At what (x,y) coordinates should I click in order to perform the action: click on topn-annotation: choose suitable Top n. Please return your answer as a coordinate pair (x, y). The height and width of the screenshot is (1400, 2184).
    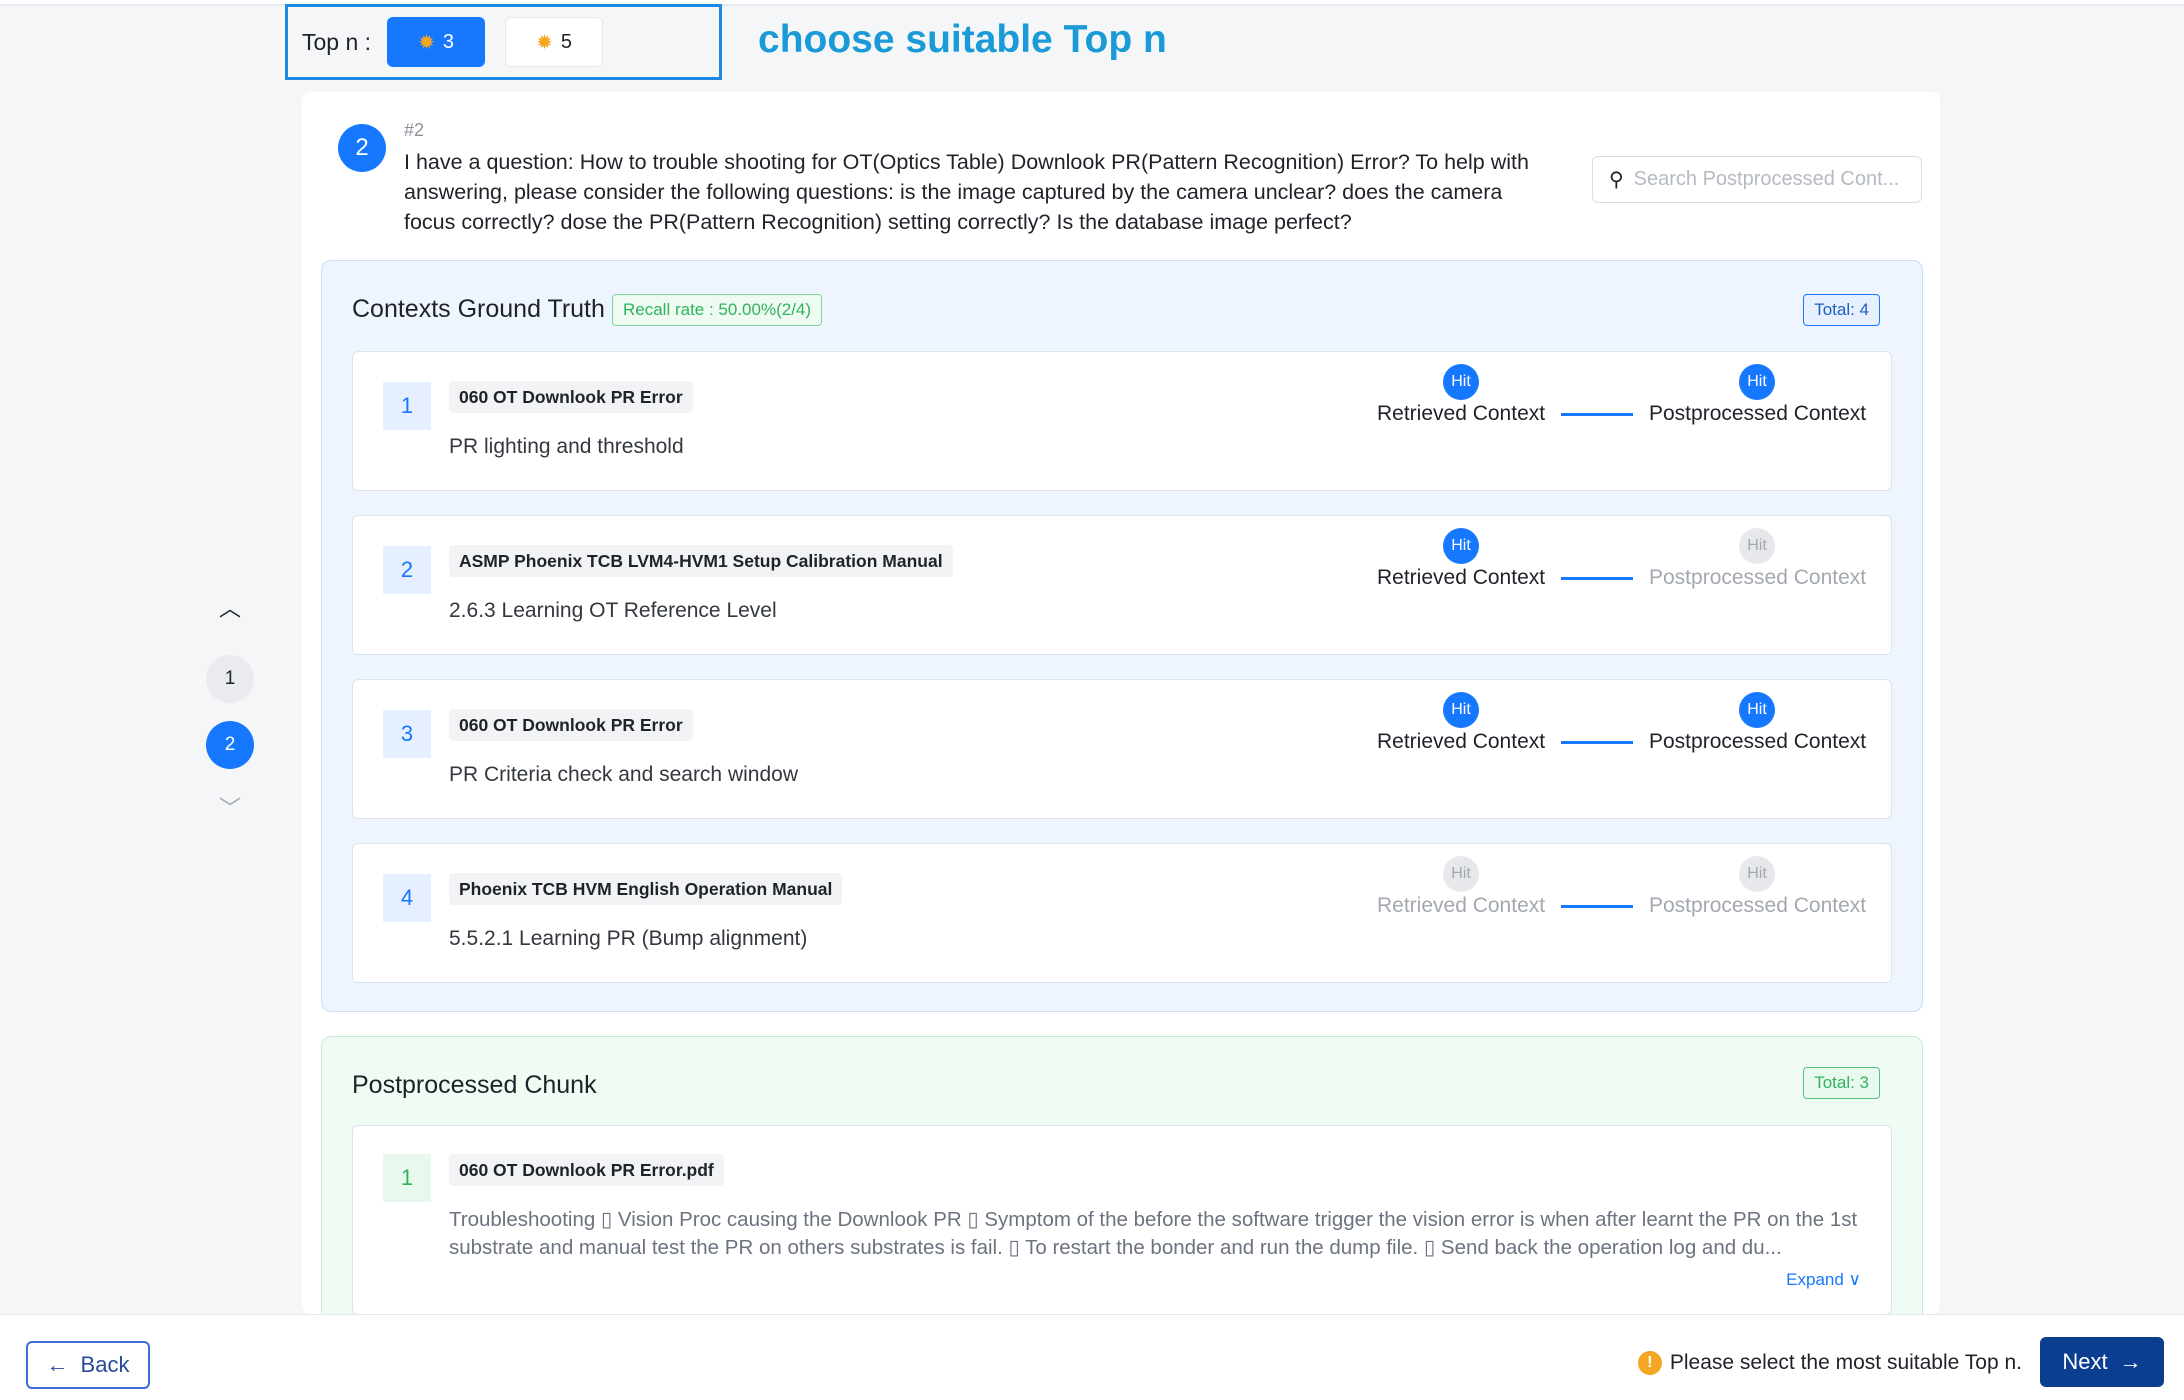
    Looking at the image, I should click on (962, 39).